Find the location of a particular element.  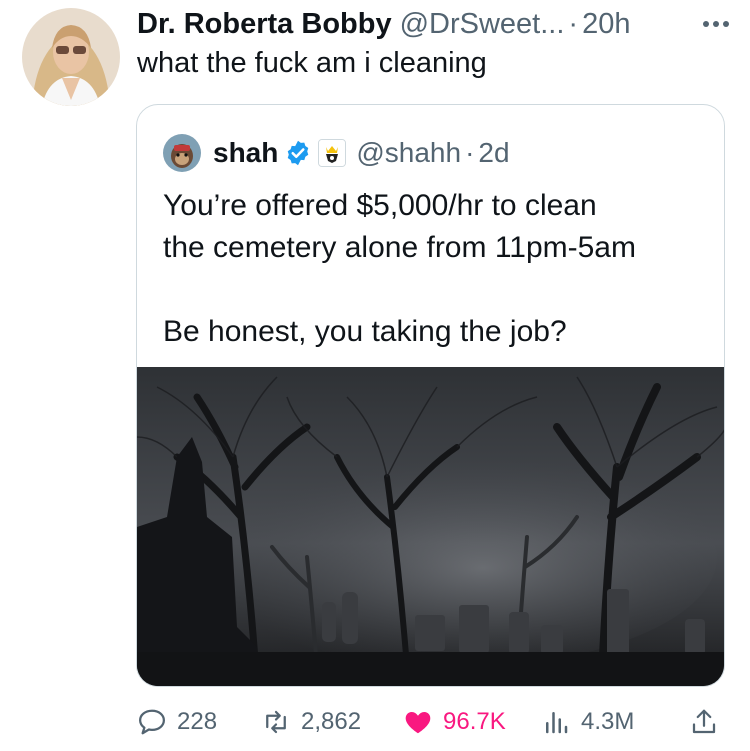

reply-button: 228 is located at coordinates (177, 722).